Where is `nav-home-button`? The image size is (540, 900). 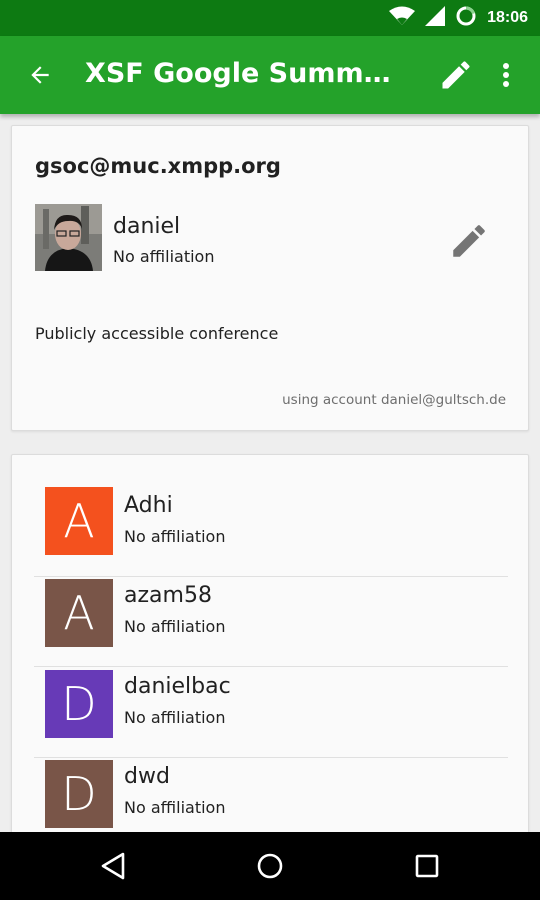
nav-home-button is located at coordinates (270, 866).